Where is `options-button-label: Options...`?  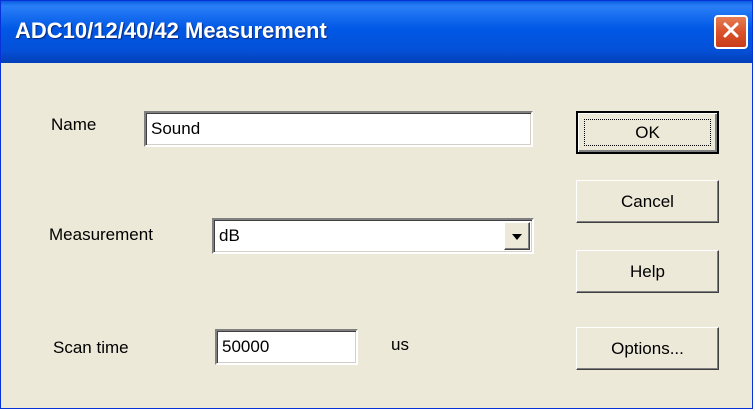 options-button-label: Options... is located at coordinates (647, 348).